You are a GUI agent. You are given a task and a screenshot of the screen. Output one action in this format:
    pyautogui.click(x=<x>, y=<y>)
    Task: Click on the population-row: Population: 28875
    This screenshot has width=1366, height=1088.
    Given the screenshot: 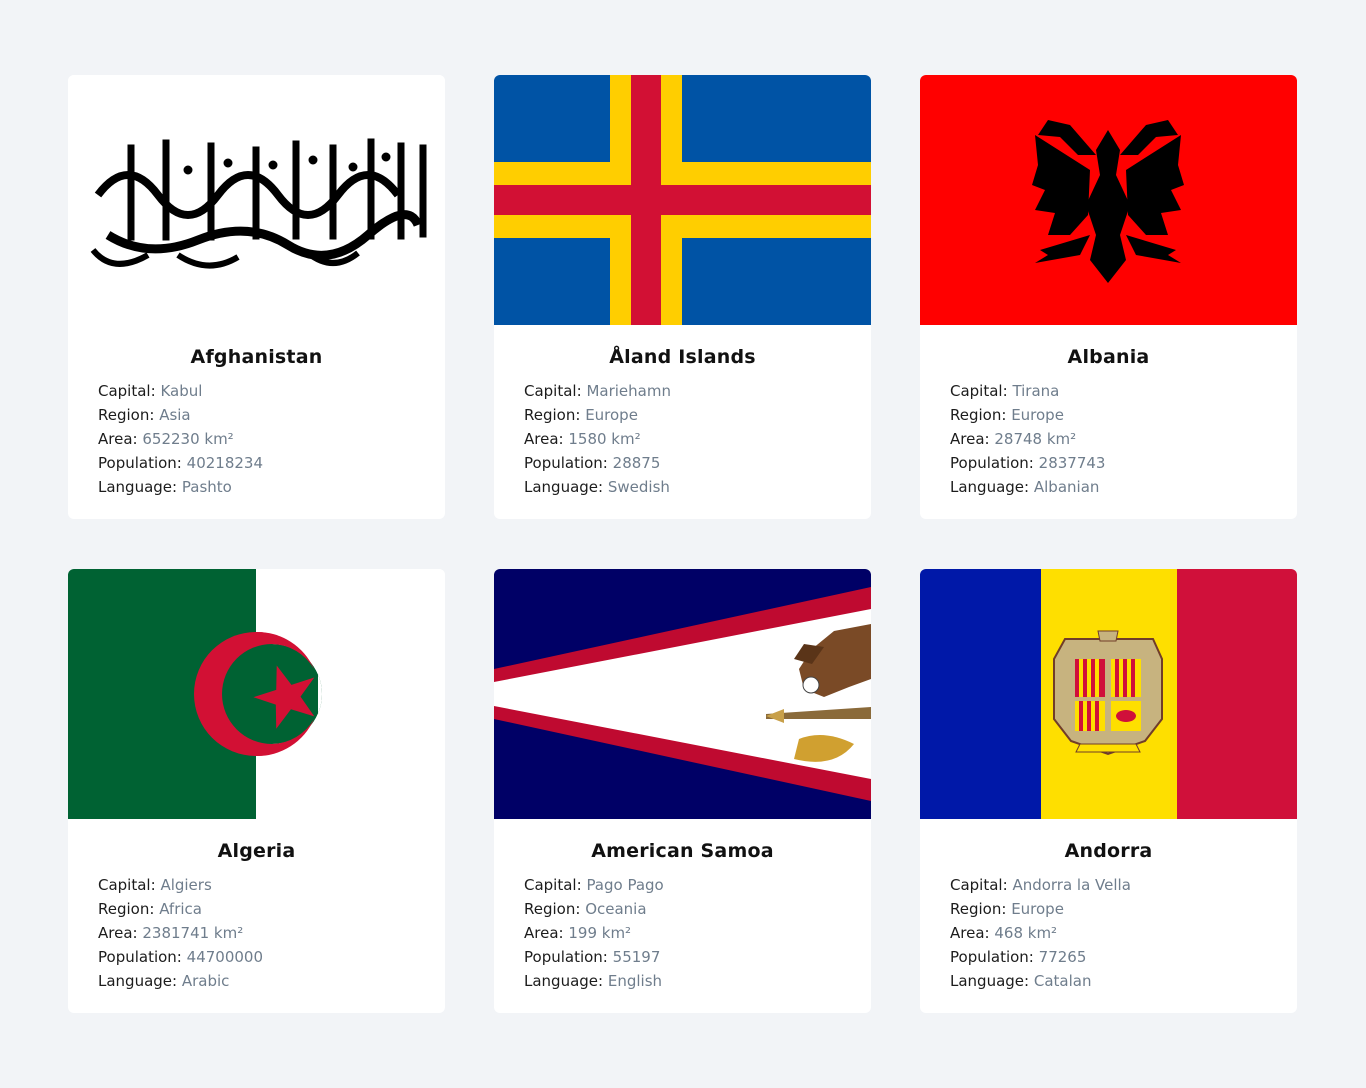 What is the action you would take?
    pyautogui.click(x=592, y=463)
    